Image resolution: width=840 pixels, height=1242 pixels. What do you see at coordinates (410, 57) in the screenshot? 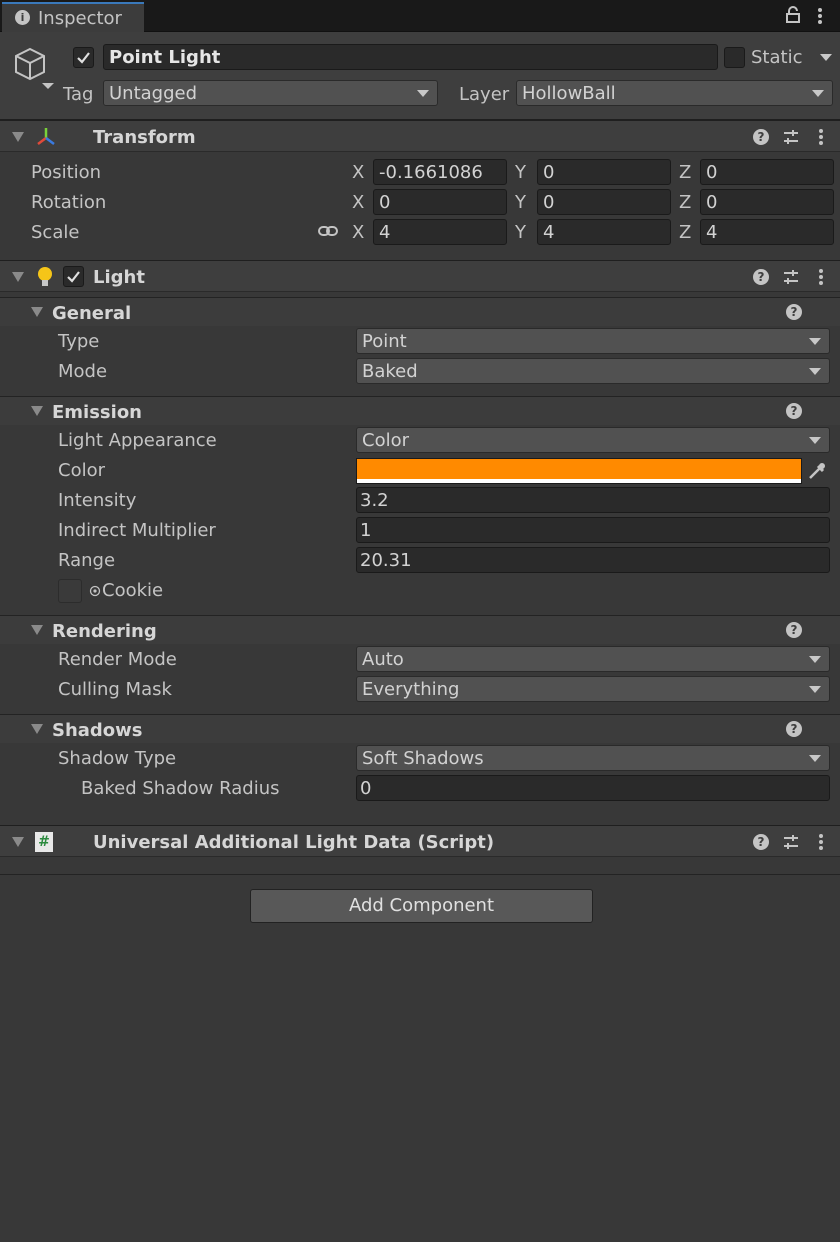
I see `object-name-field: Point Light` at bounding box center [410, 57].